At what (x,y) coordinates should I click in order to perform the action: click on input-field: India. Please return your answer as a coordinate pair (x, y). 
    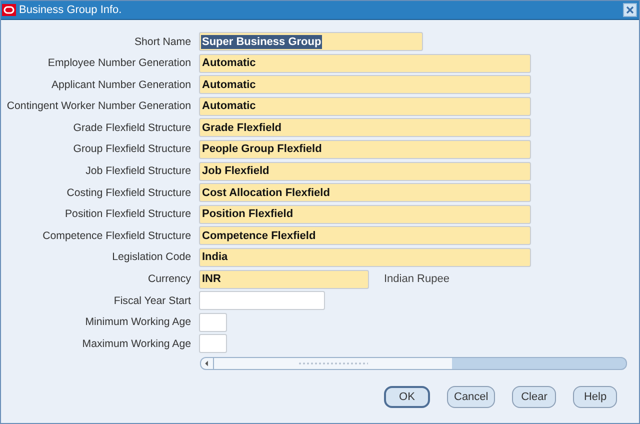
    Looking at the image, I should click on (365, 257).